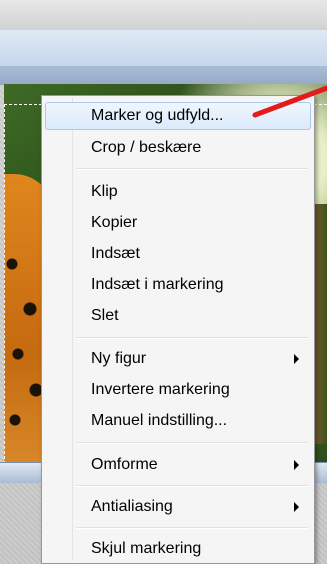  I want to click on red-pointer-arrow-icon, so click(289, 101).